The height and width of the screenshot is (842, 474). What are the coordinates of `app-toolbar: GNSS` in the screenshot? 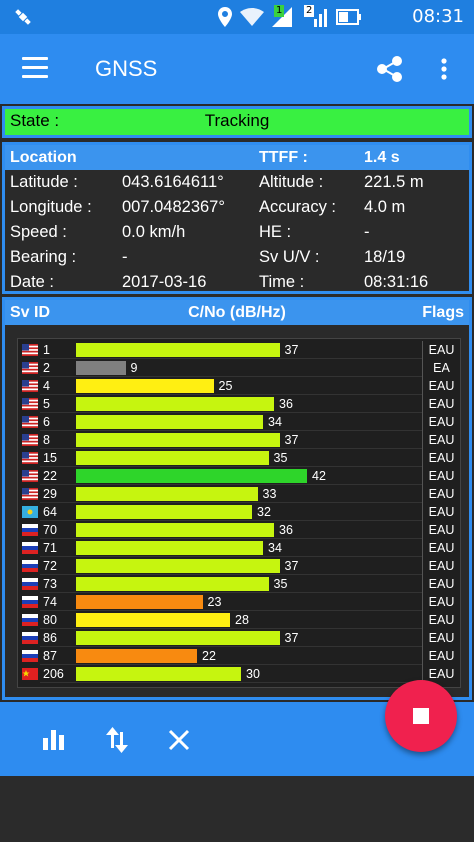 It's located at (237, 69).